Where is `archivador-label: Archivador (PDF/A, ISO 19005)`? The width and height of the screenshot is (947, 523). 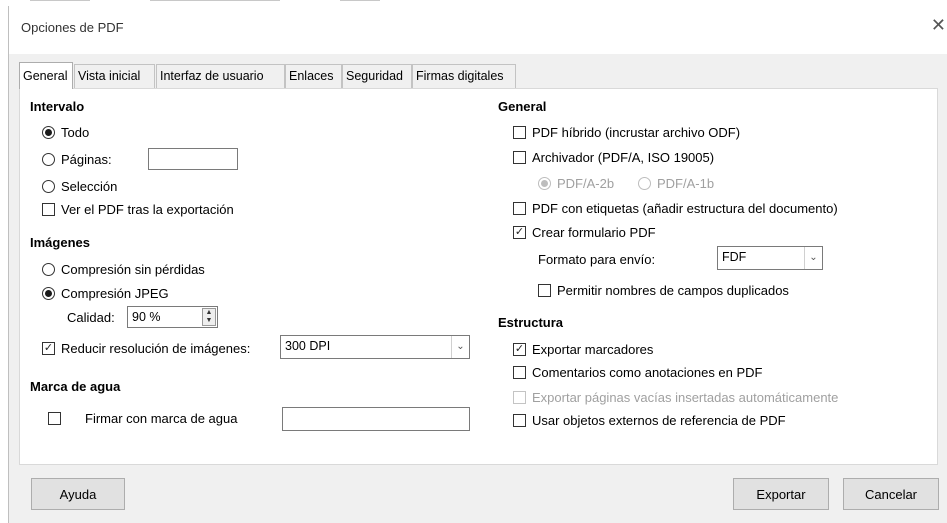
archivador-label: Archivador (PDF/A, ISO 19005) is located at coordinates (623, 157).